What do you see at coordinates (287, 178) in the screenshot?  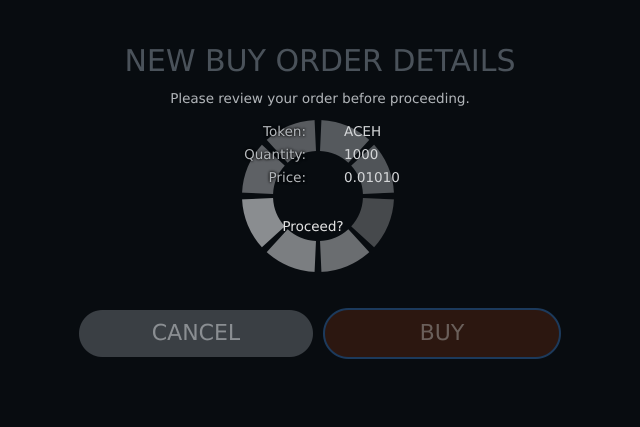 I see `detail-label: Price:` at bounding box center [287, 178].